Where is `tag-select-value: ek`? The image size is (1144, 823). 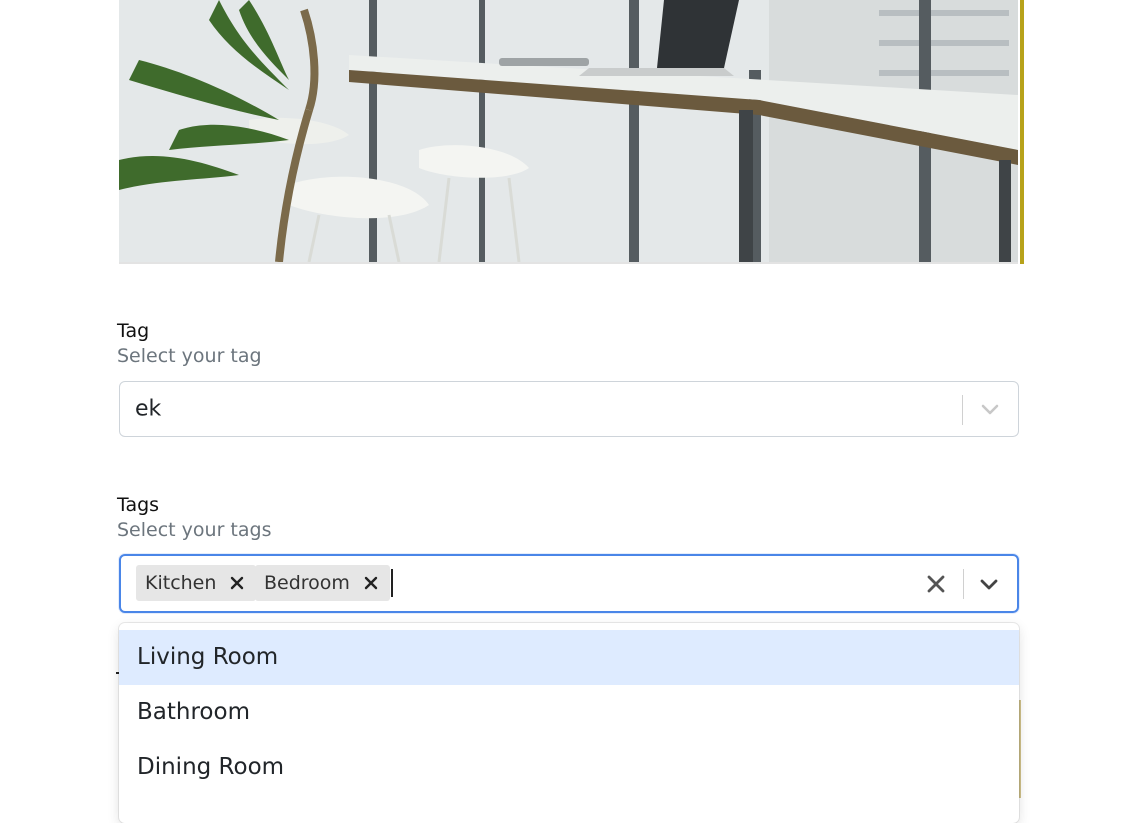
tag-select-value: ek is located at coordinates (148, 409).